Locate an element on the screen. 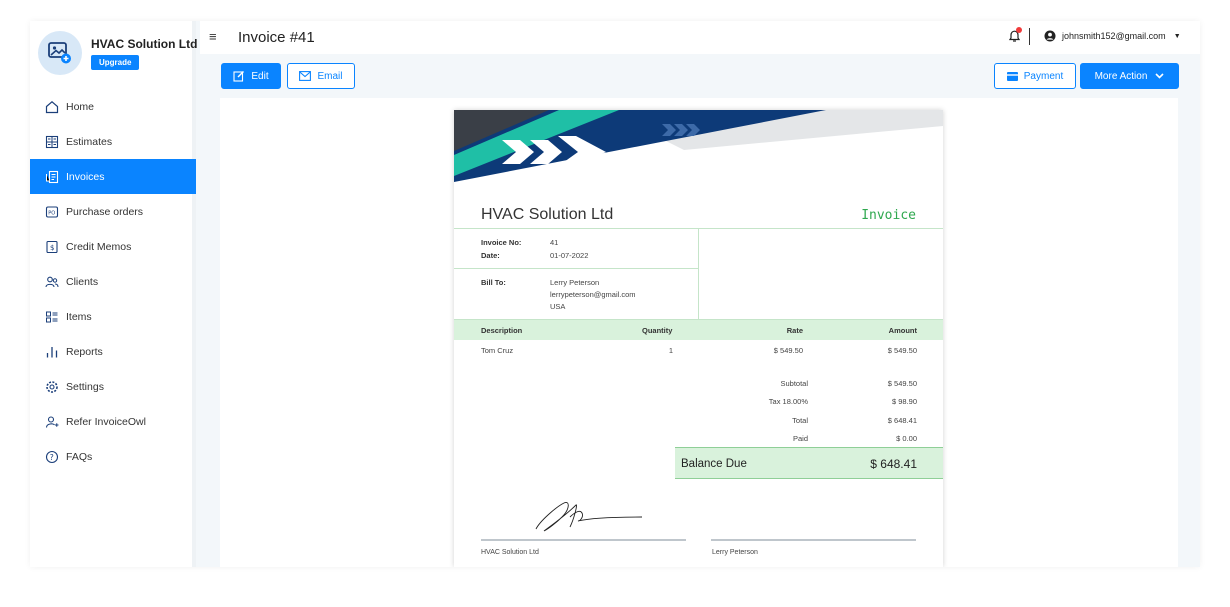 This screenshot has width=1230, height=607. sidebar-item-credit-memos: $ Credit Memos is located at coordinates (113, 246).